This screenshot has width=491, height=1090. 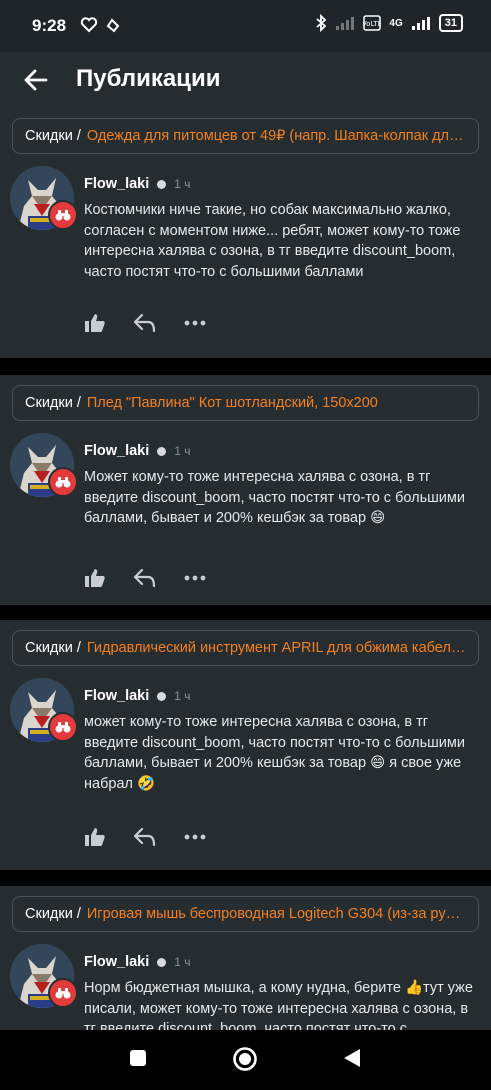 What do you see at coordinates (232, 403) in the screenshot?
I see `deal-title: Плед "Павлина" Кот шотландский, 150х200` at bounding box center [232, 403].